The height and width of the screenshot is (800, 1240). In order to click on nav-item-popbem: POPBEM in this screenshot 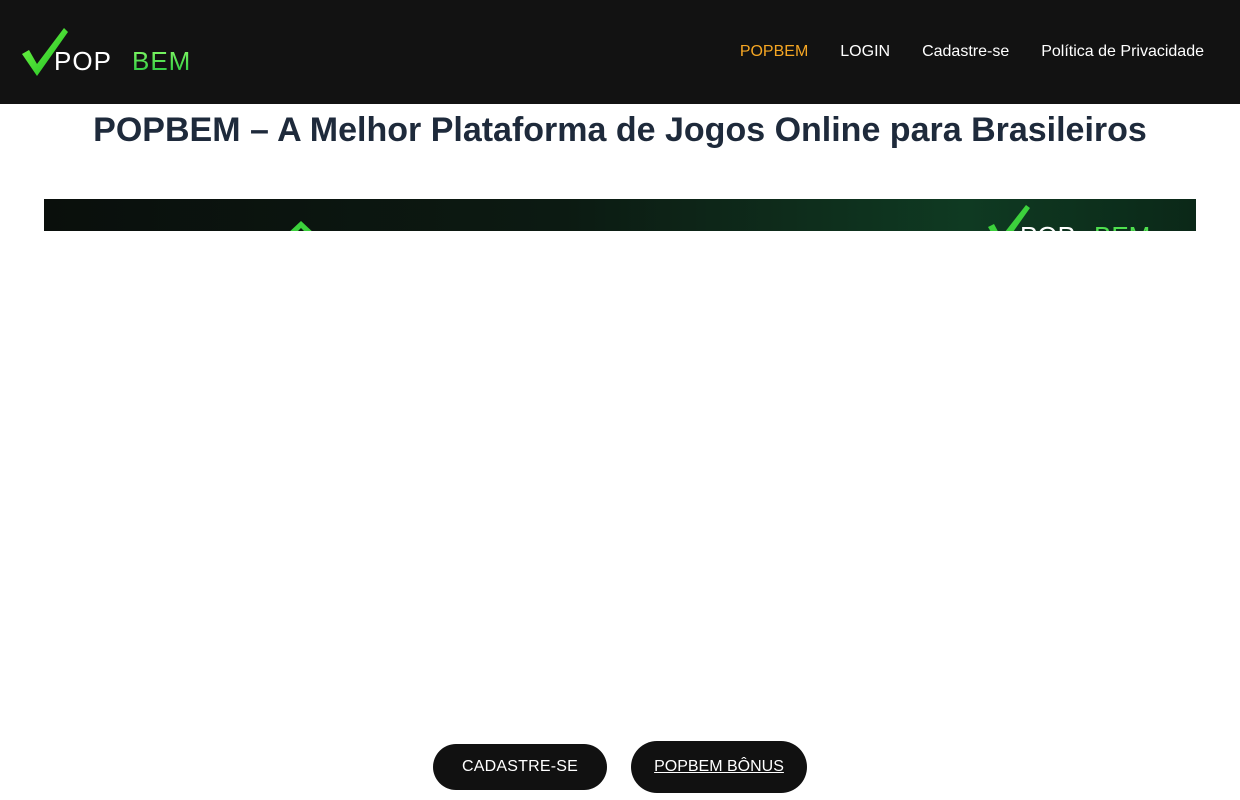, I will do `click(774, 52)`.